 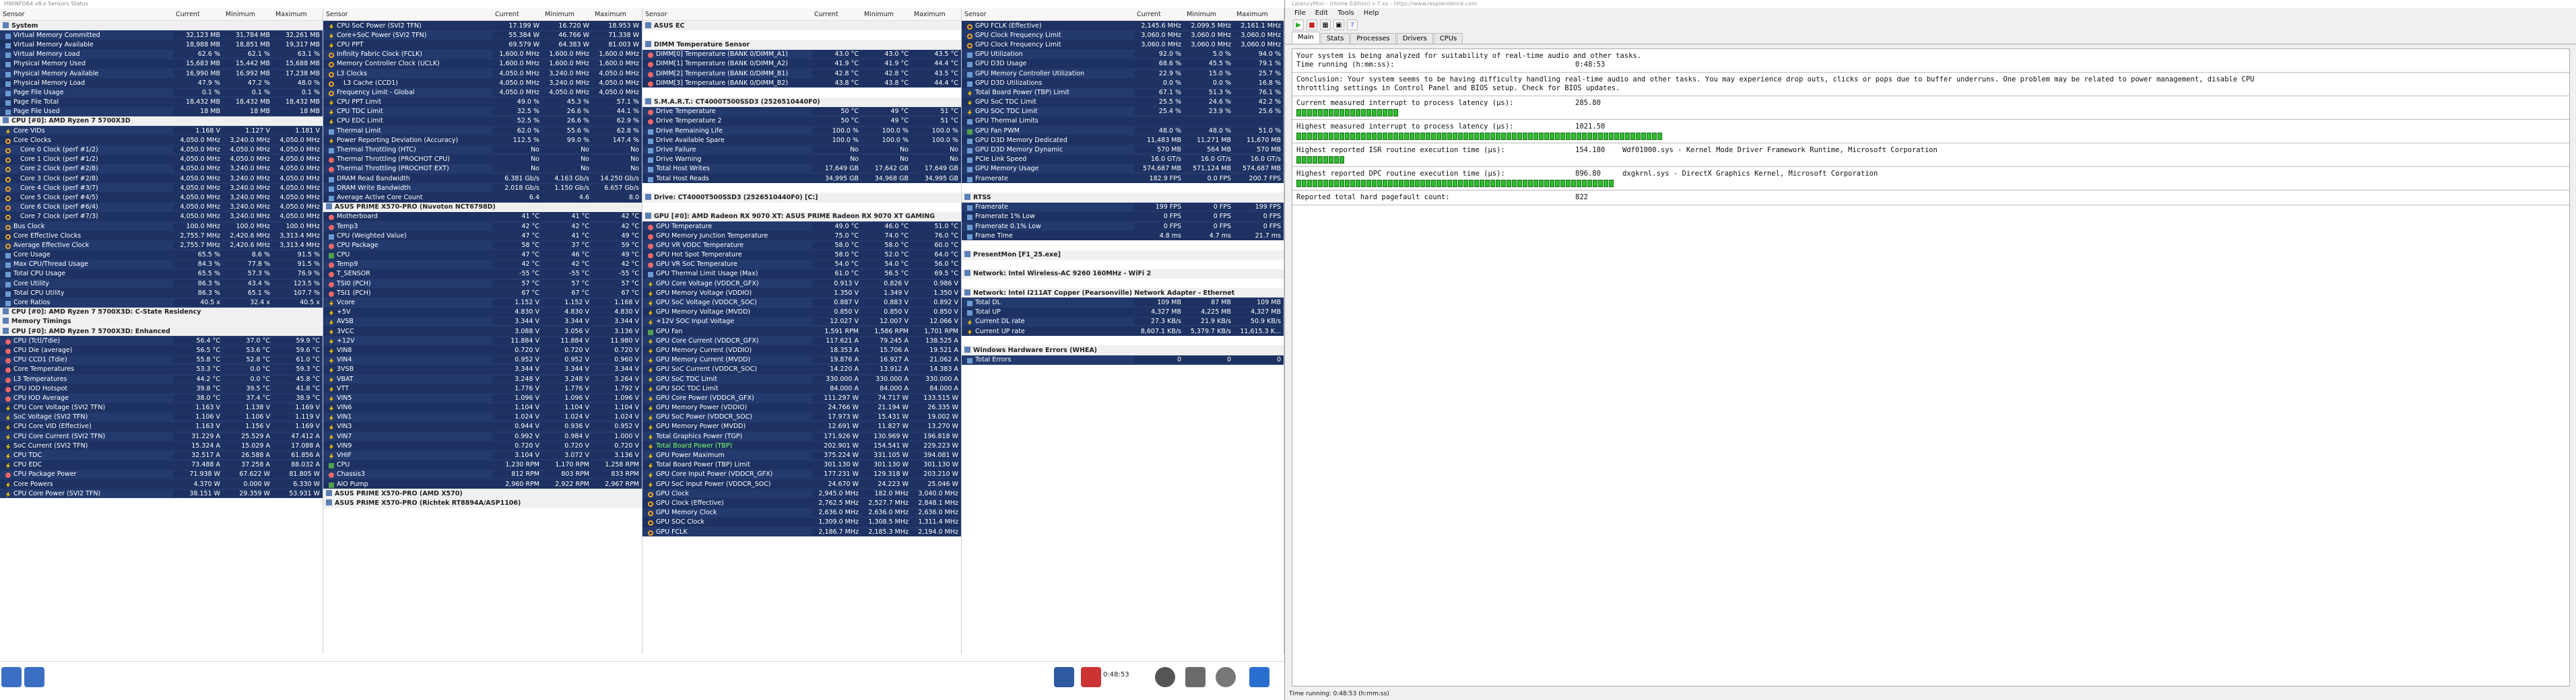 I want to click on sensor-row: GPU D3D Memory Dynamic 570 MB 564 MB 570 MB, so click(x=1123, y=150).